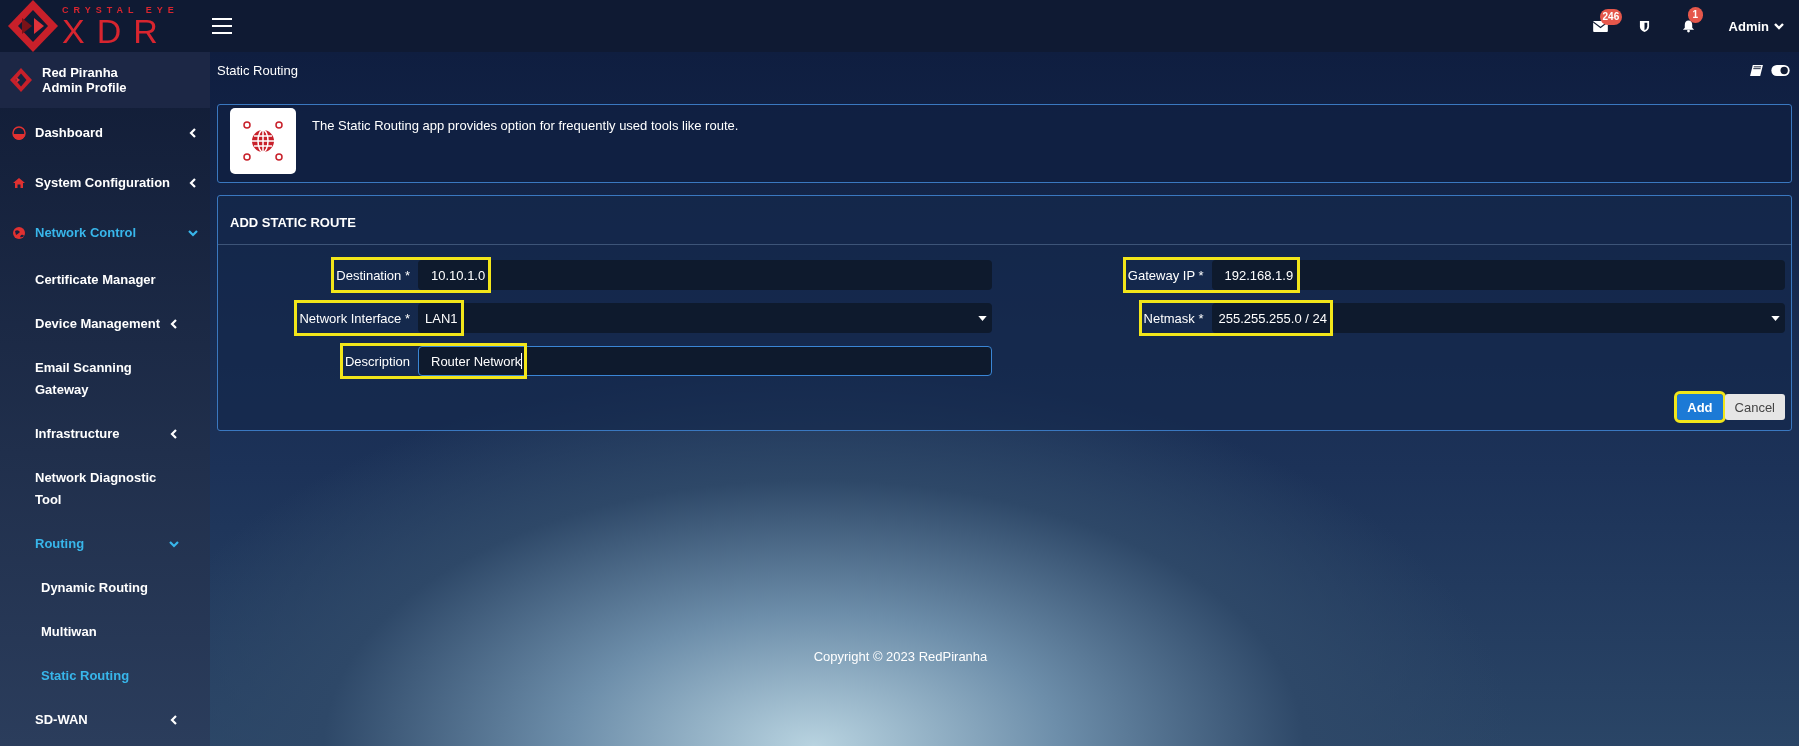 The image size is (1799, 746). I want to click on gauge-icon, so click(19, 133).